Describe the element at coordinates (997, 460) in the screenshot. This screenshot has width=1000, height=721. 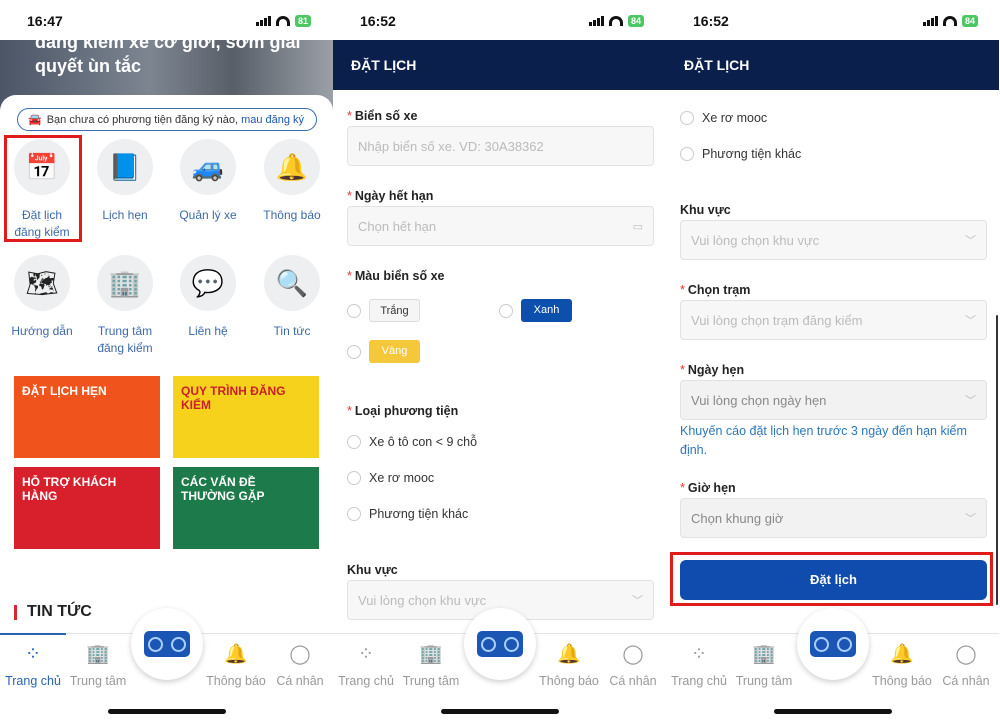
I see `scrollbar` at that location.